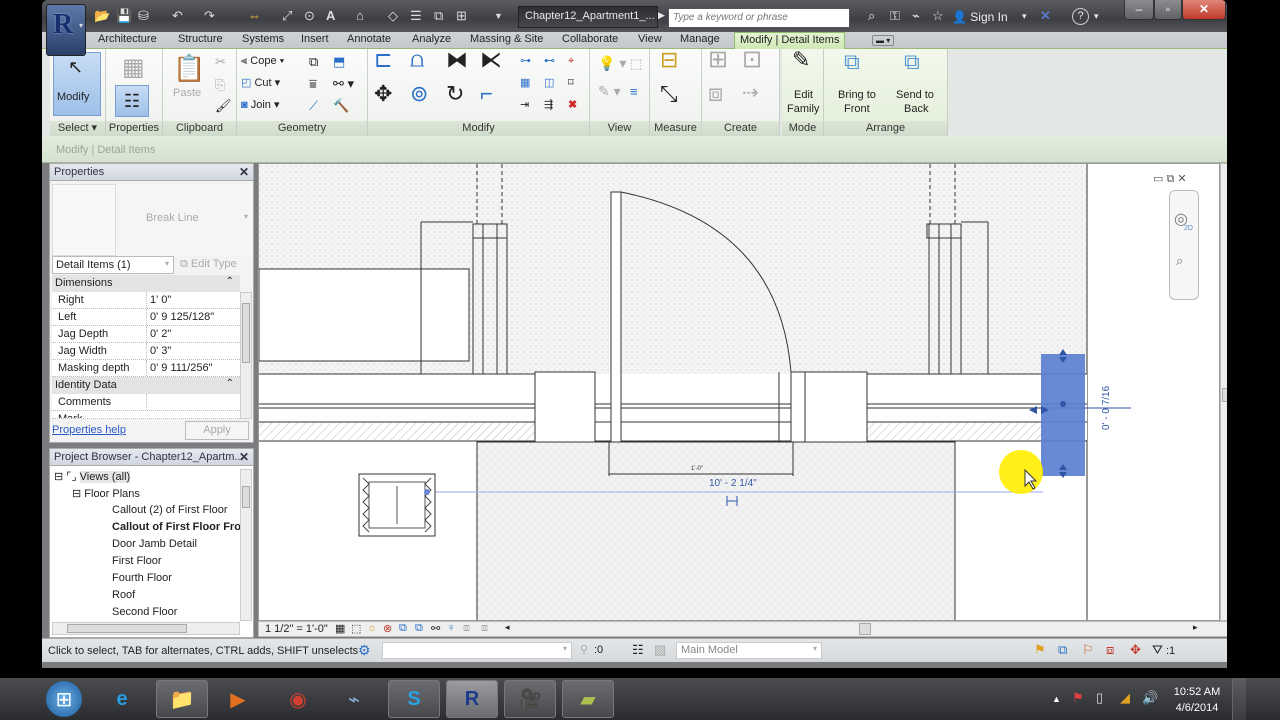 The height and width of the screenshot is (720, 1280). What do you see at coordinates (1078, 698) in the screenshot?
I see `action-center-icon: ⚑` at bounding box center [1078, 698].